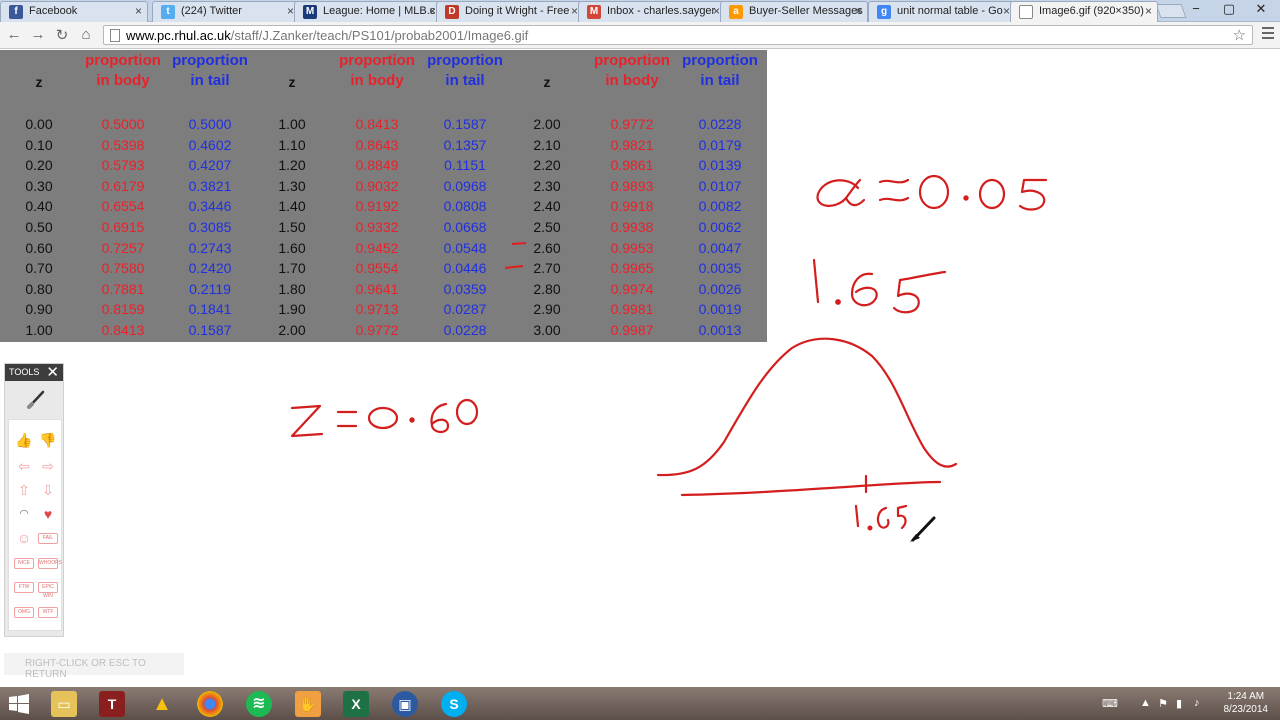 The height and width of the screenshot is (720, 1280). Describe the element at coordinates (950, 11) in the screenshot. I see `tab-label: unit normal table - Go` at that location.